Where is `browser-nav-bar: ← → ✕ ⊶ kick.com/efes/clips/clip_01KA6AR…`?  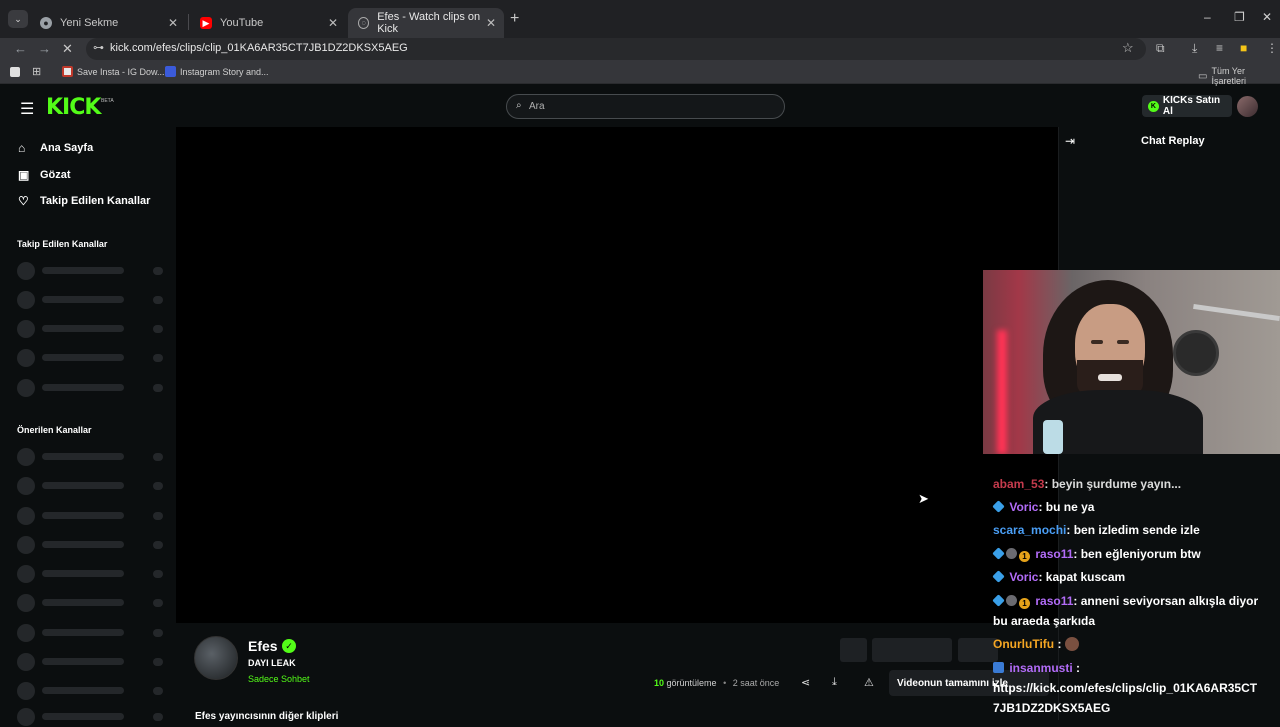 browser-nav-bar: ← → ✕ ⊶ kick.com/efes/clips/clip_01KA6AR… is located at coordinates (640, 50).